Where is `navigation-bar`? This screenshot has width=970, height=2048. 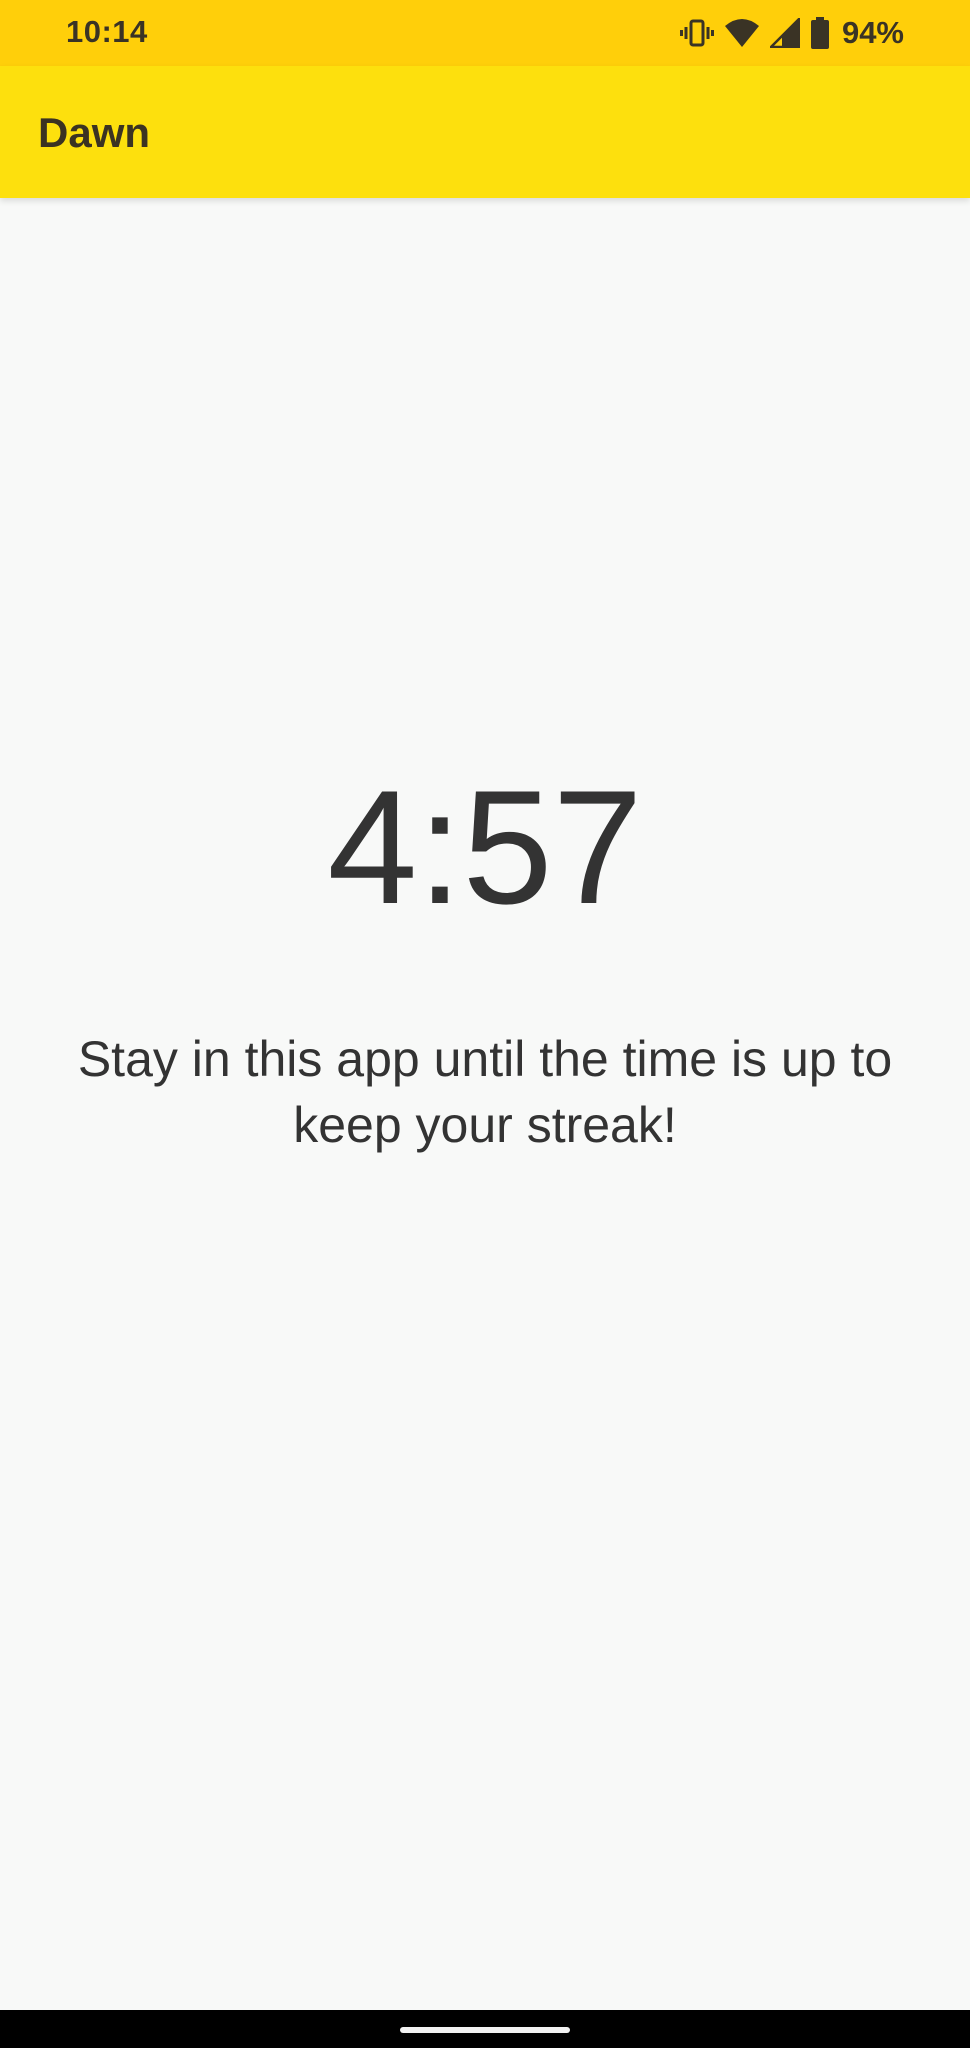 navigation-bar is located at coordinates (485, 2029).